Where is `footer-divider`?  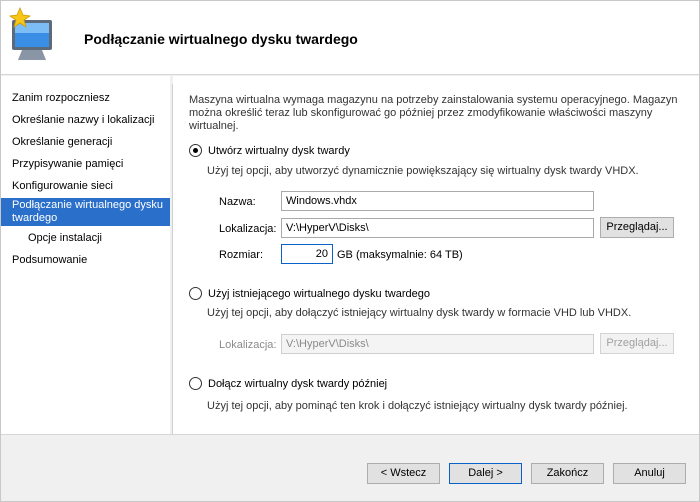 footer-divider is located at coordinates (350, 434).